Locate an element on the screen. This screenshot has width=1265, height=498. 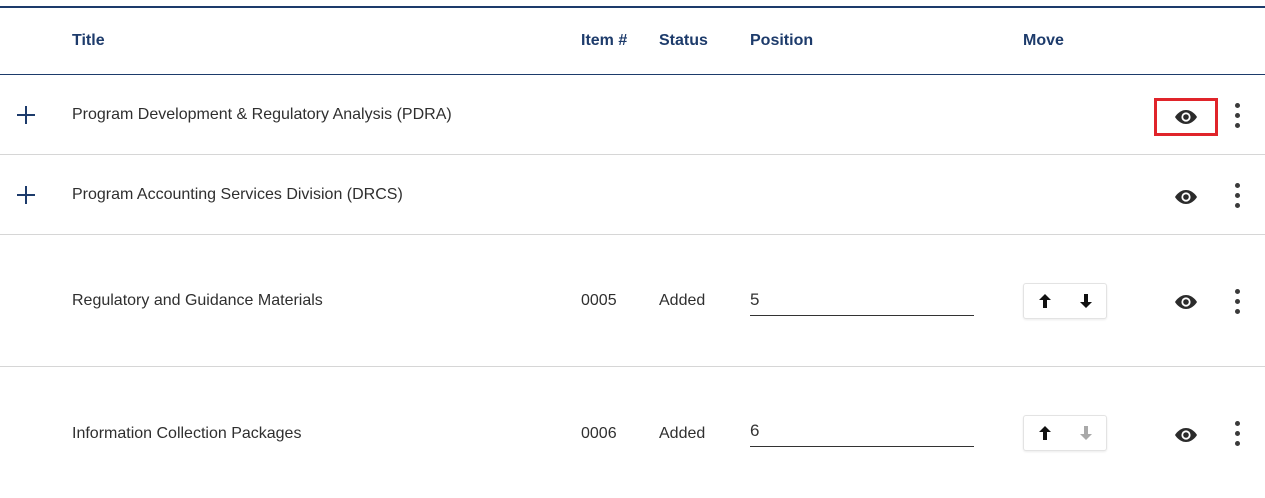
table-header: Title Item # Status Position Move is located at coordinates (632, 41).